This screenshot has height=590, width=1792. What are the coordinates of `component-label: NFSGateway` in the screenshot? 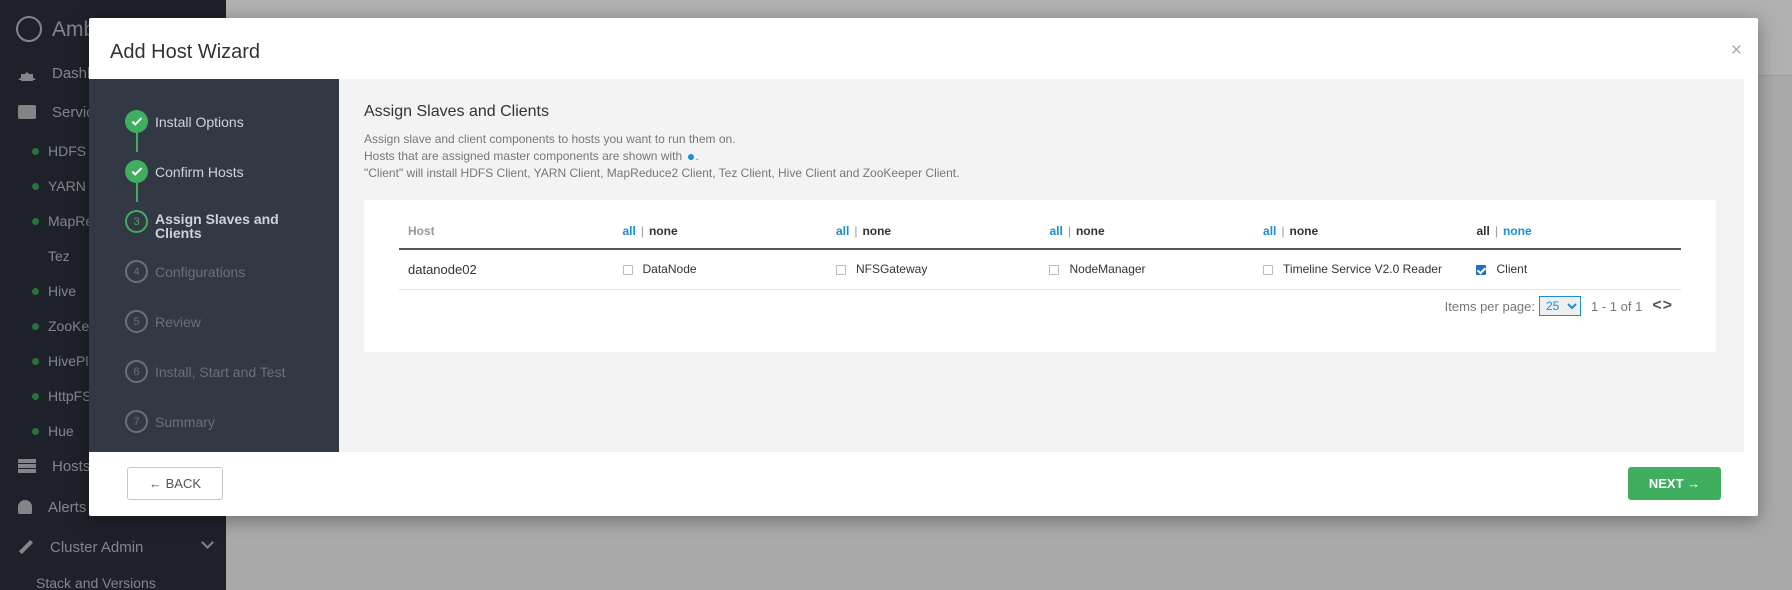 It's located at (891, 269).